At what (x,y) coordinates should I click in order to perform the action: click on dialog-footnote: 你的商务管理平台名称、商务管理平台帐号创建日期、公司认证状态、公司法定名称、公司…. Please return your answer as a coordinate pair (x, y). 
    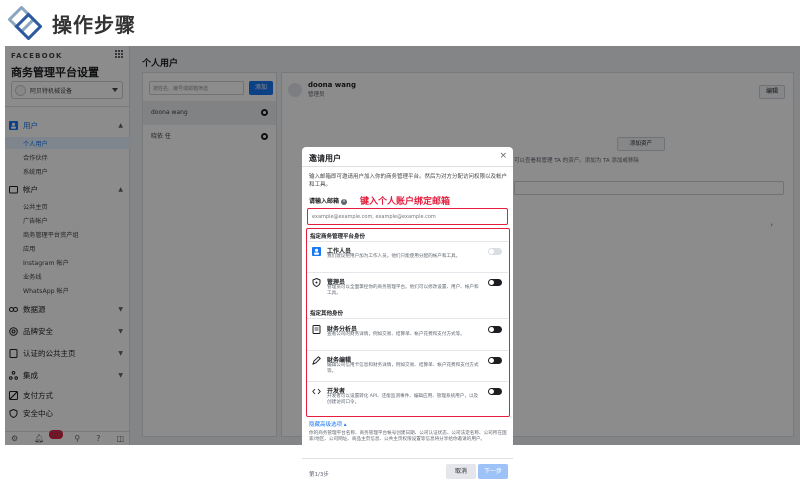
    Looking at the image, I should click on (408, 436).